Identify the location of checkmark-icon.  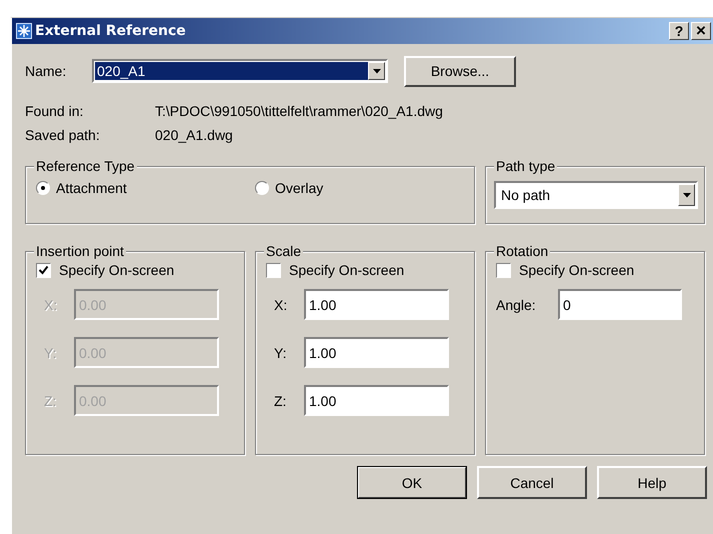
(43, 270).